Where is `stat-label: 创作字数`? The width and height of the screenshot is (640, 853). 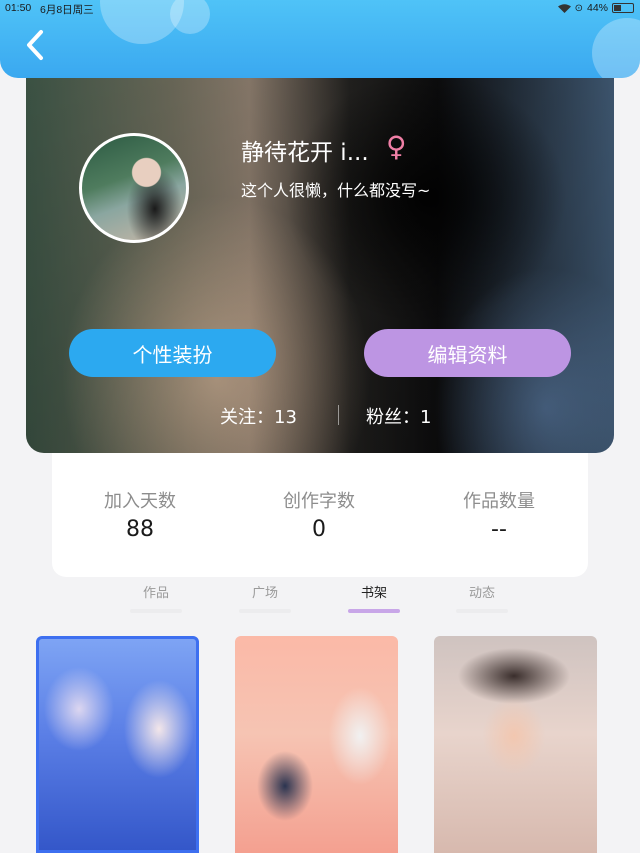
stat-label: 创作字数 is located at coordinates (319, 501).